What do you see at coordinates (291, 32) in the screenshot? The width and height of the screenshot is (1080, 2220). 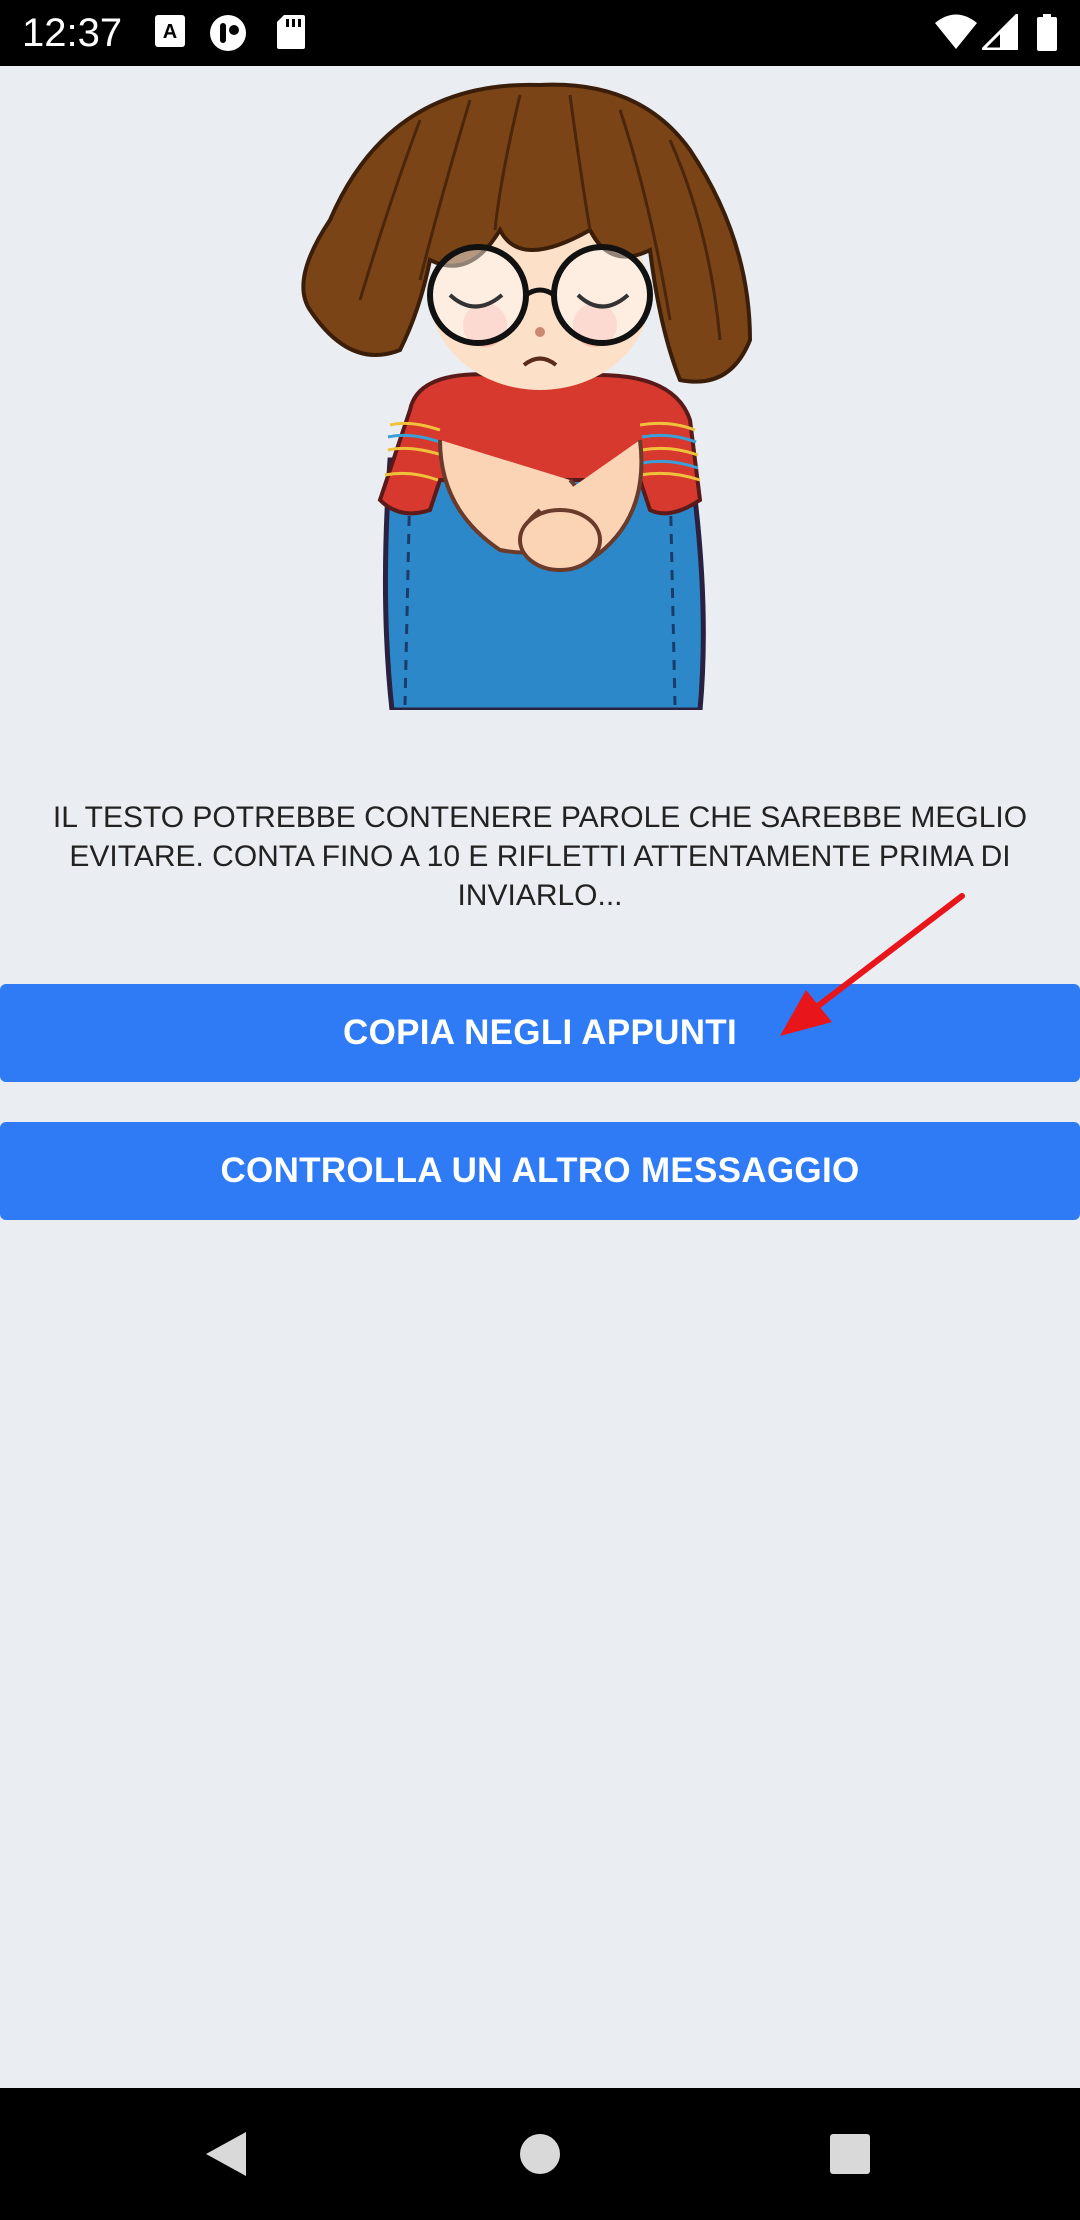 I see `sd-card-icon` at bounding box center [291, 32].